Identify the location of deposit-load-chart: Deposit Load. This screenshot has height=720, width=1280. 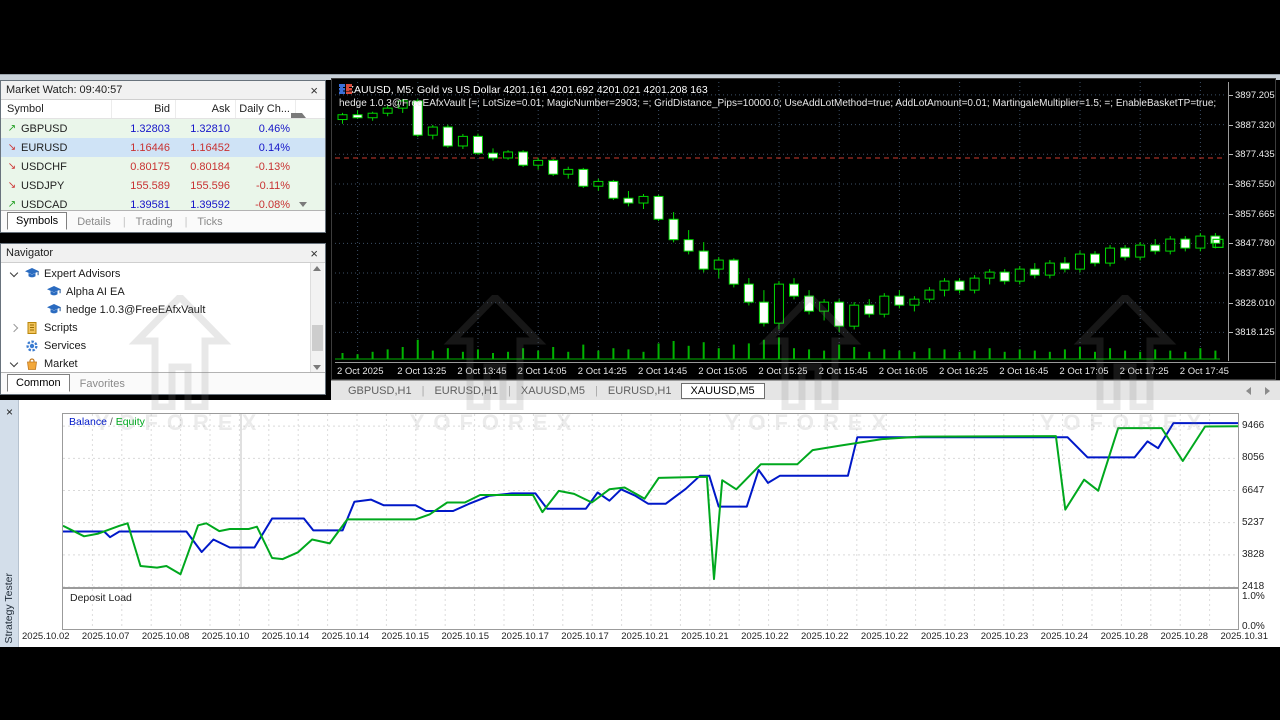
(650, 609).